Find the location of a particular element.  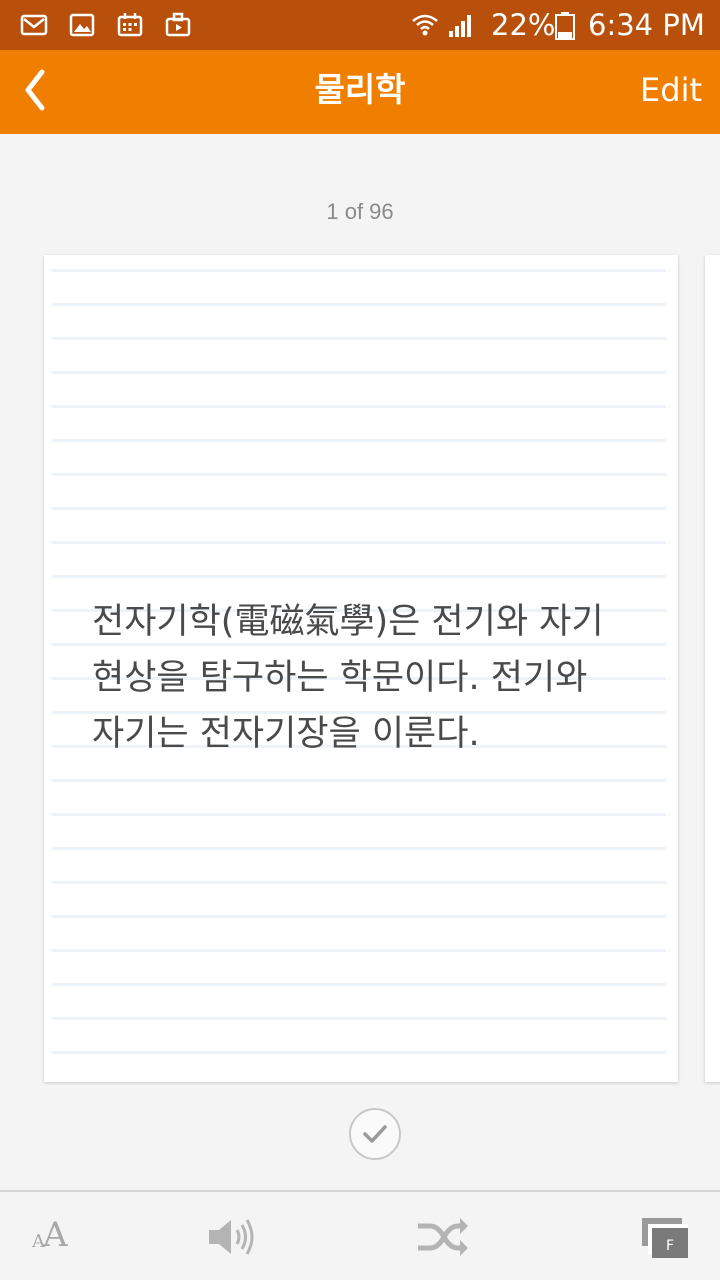

status-bar: 22% 6:34 PM is located at coordinates (360, 25).